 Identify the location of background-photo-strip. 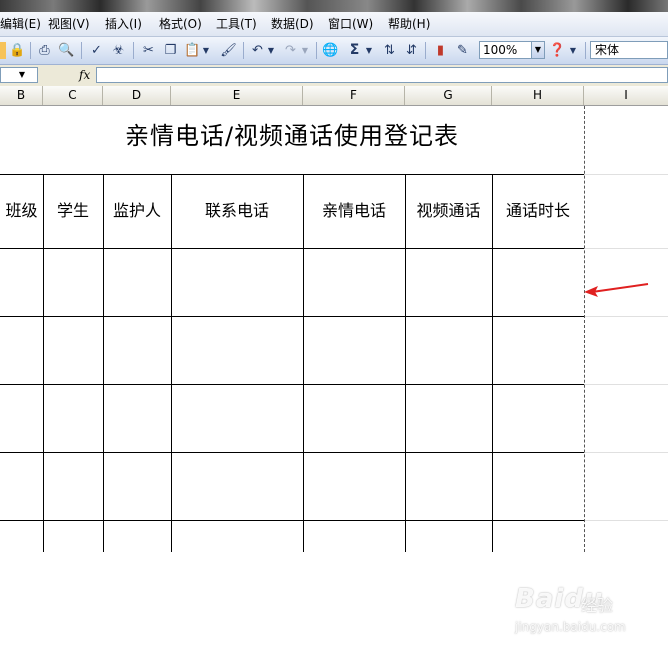
(334, 6).